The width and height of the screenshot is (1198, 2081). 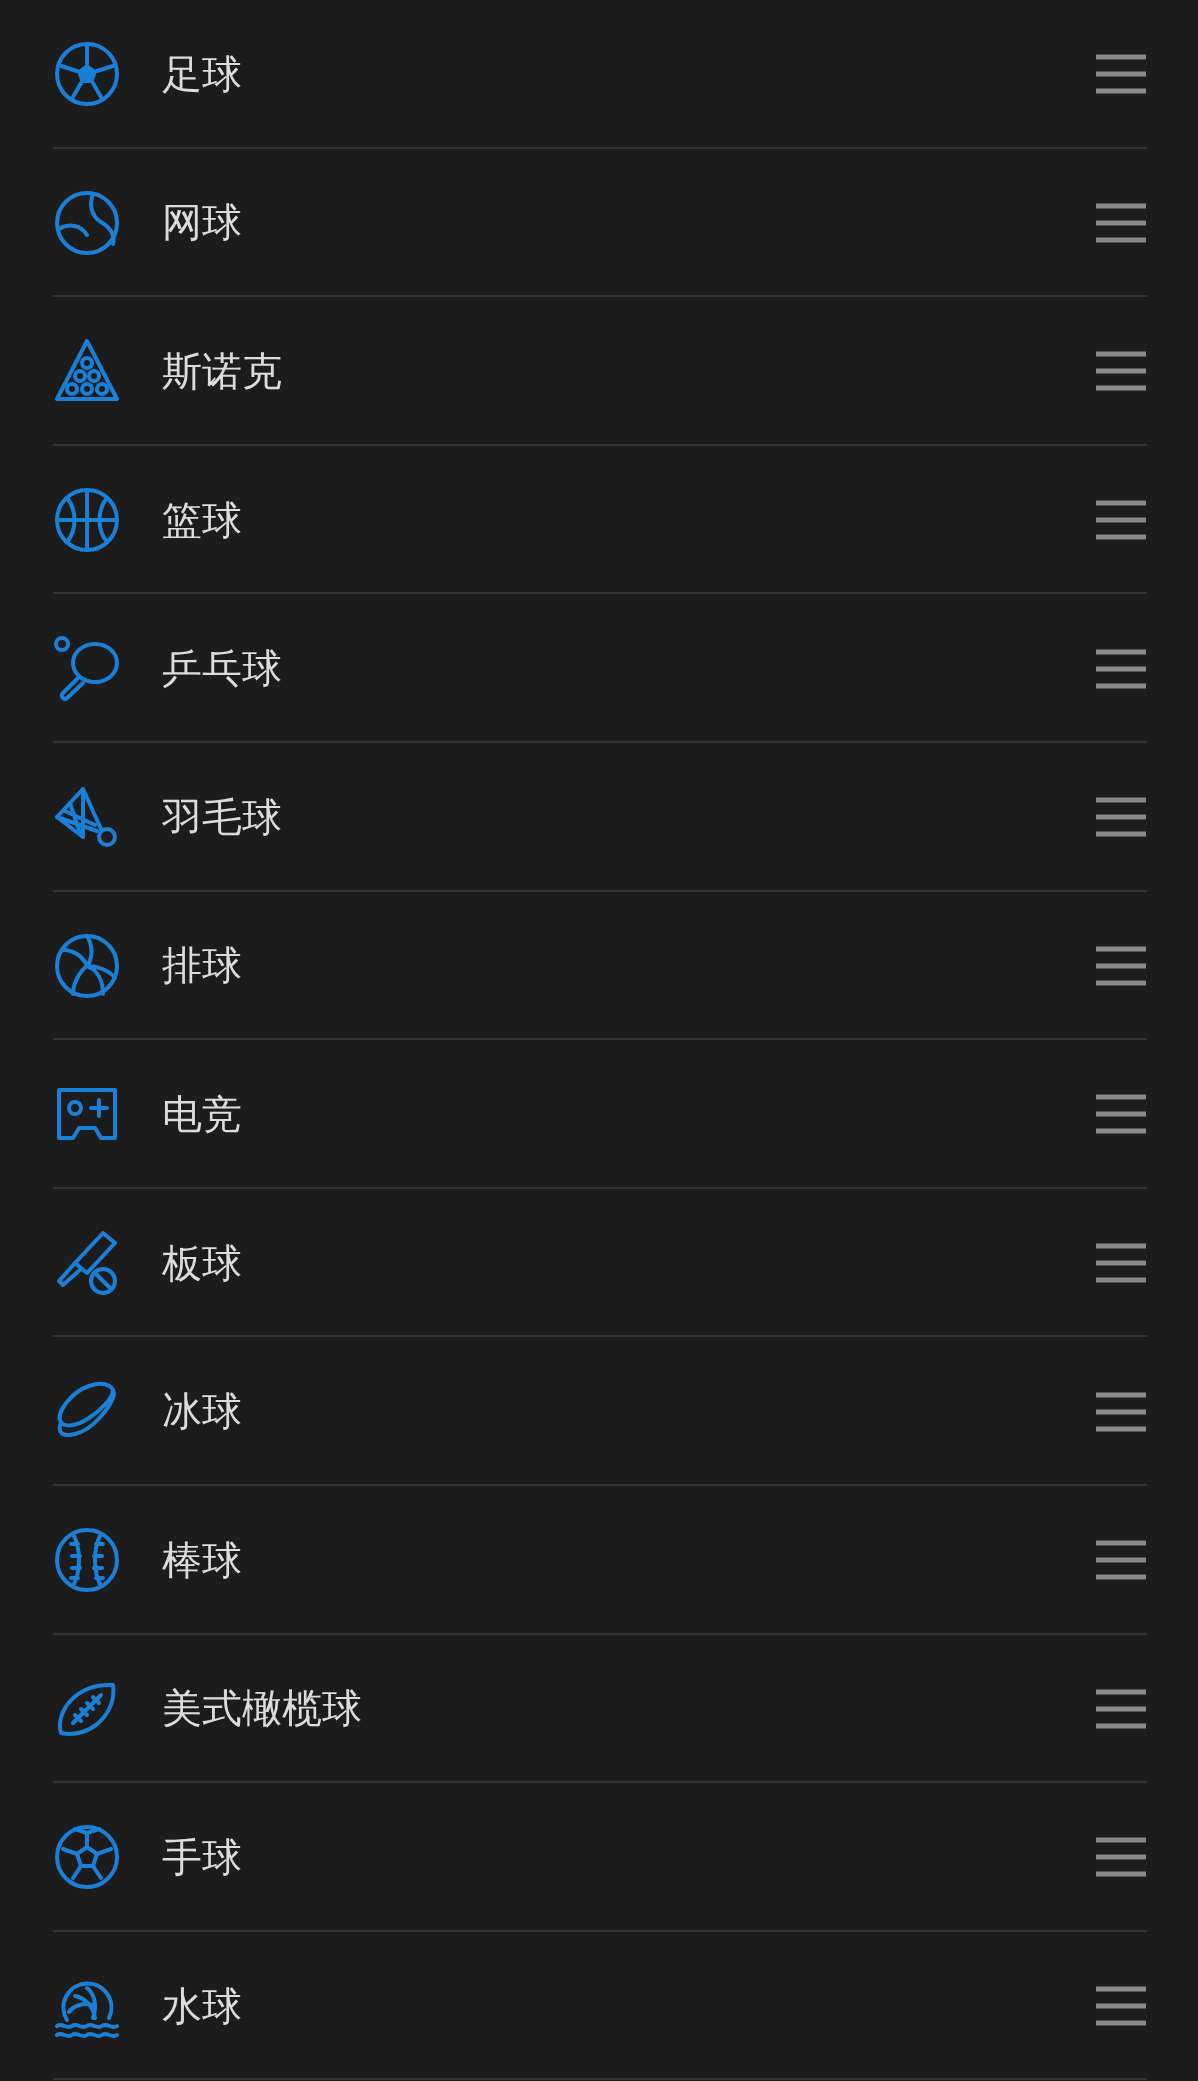 I want to click on sport-label: 水球, so click(x=202, y=2006).